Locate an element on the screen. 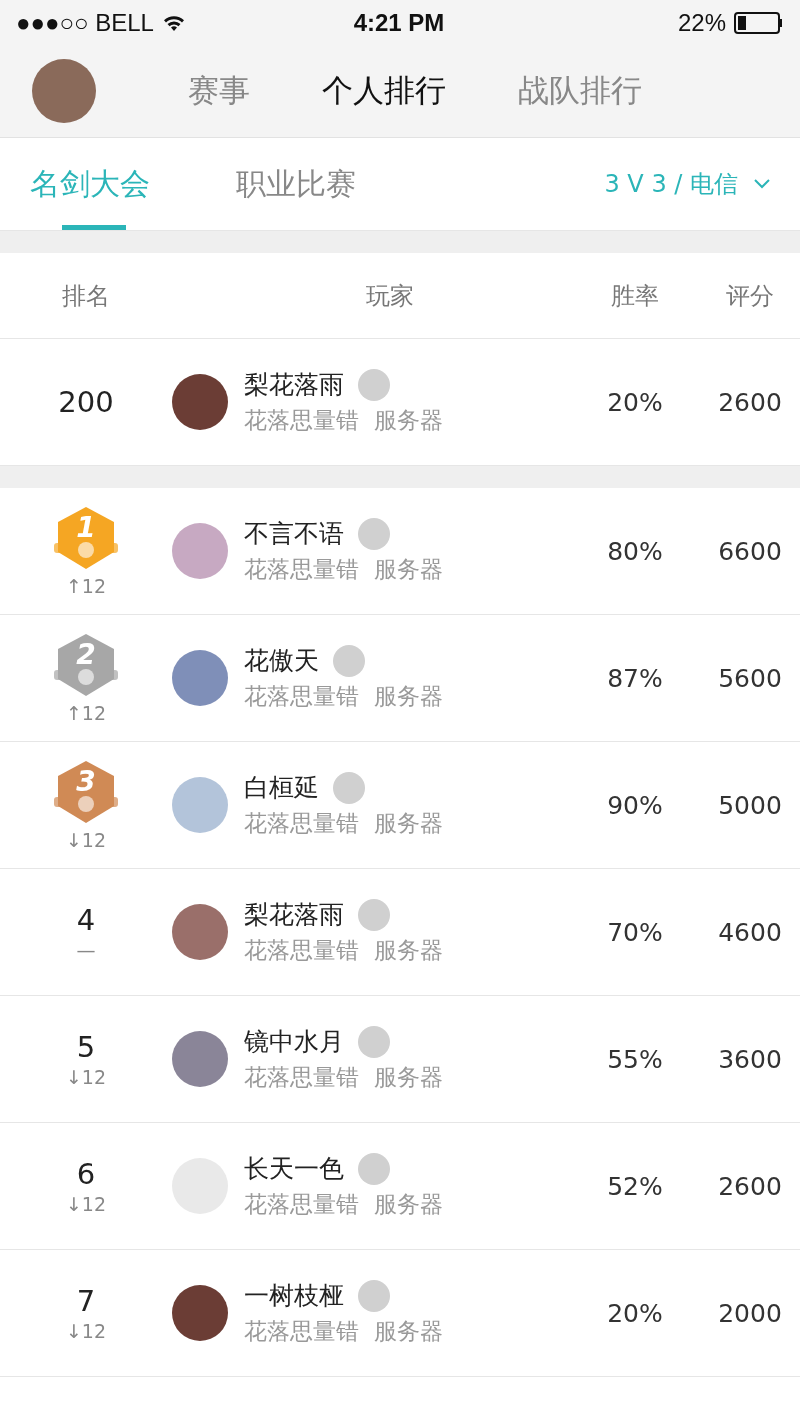 The image size is (800, 1423). player-name: 镜中水月 is located at coordinates (294, 1042).